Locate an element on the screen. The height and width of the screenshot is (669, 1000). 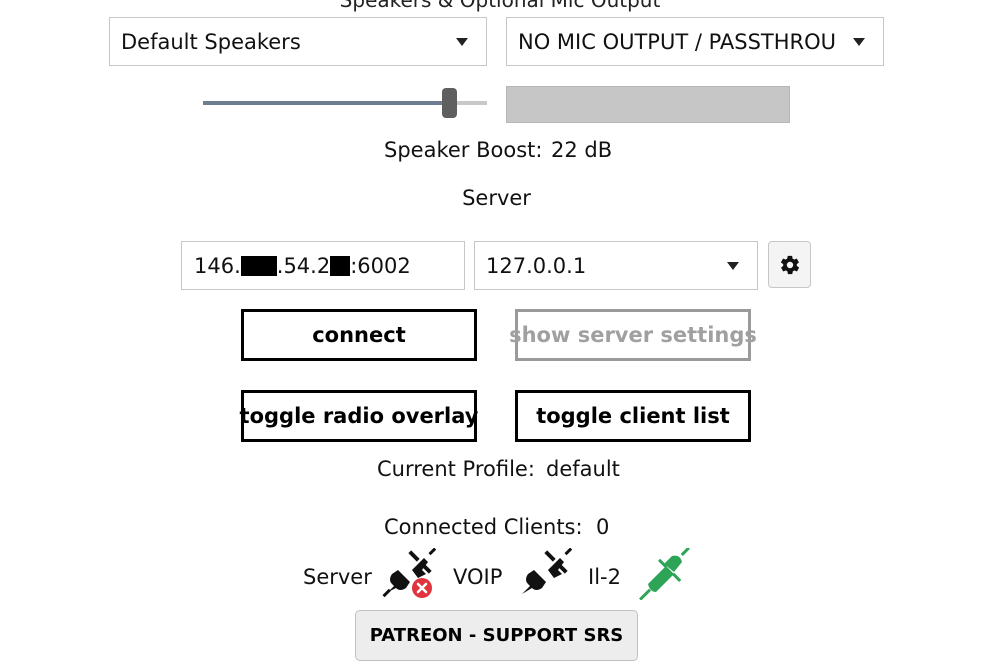
server-settings-gear-button is located at coordinates (789, 264).